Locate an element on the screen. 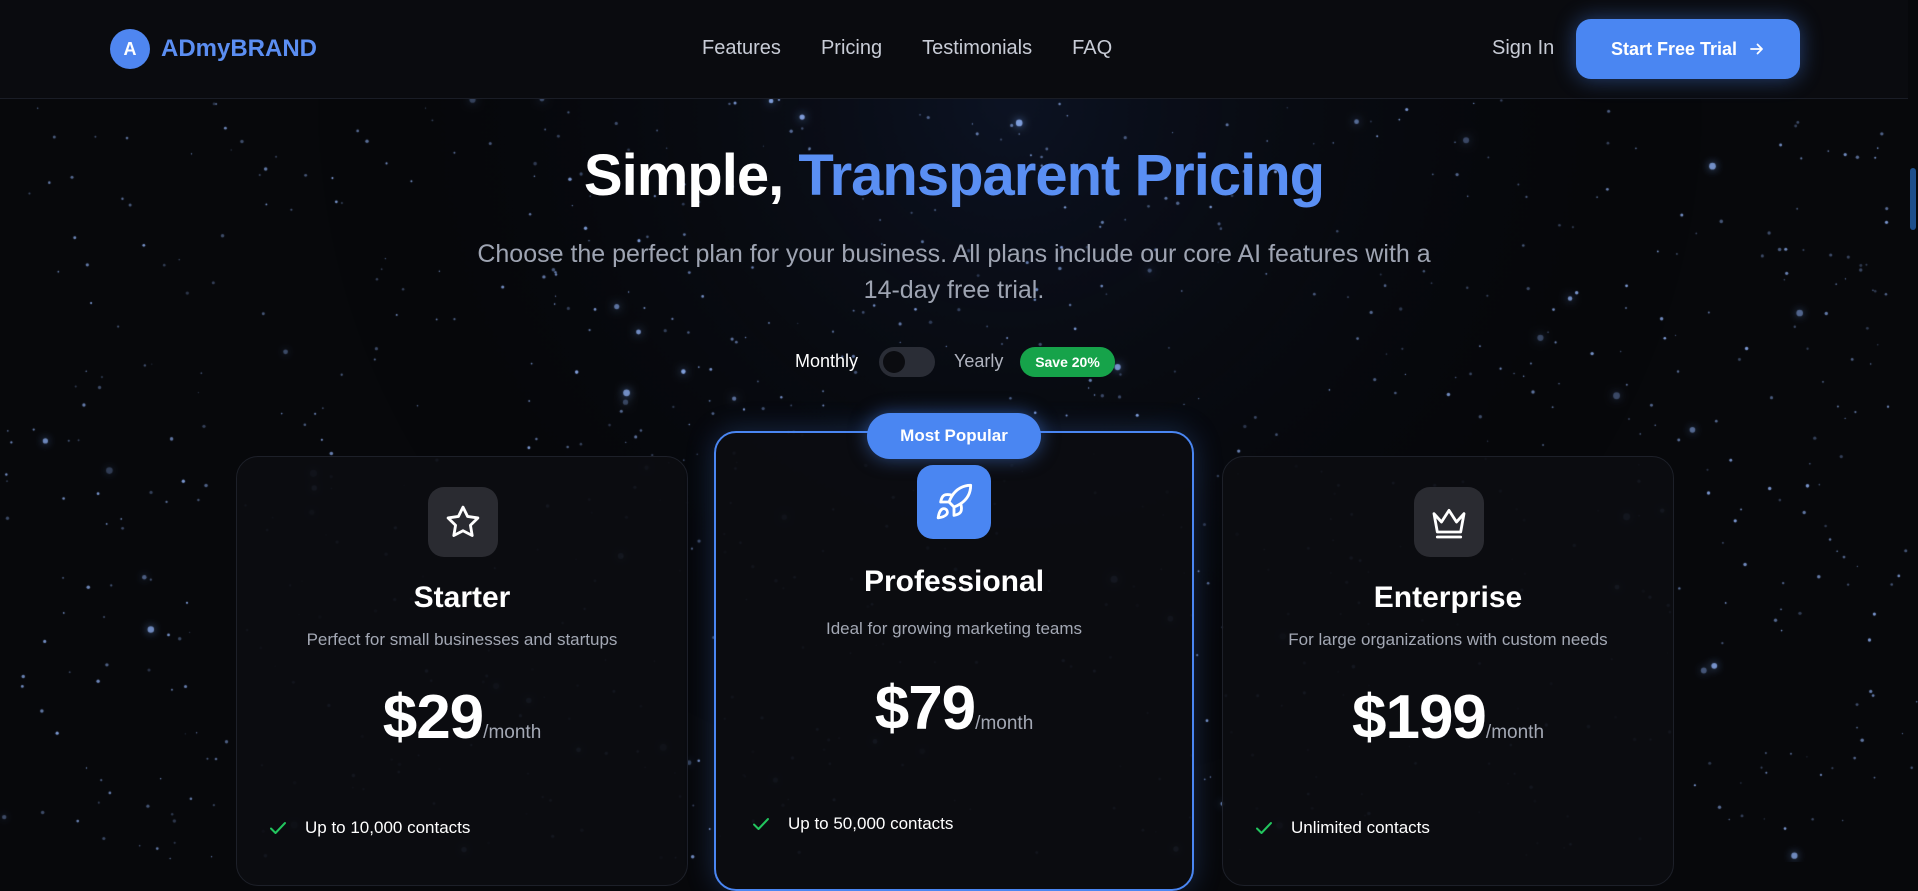 The height and width of the screenshot is (891, 1918). plan-name: Starter is located at coordinates (462, 597).